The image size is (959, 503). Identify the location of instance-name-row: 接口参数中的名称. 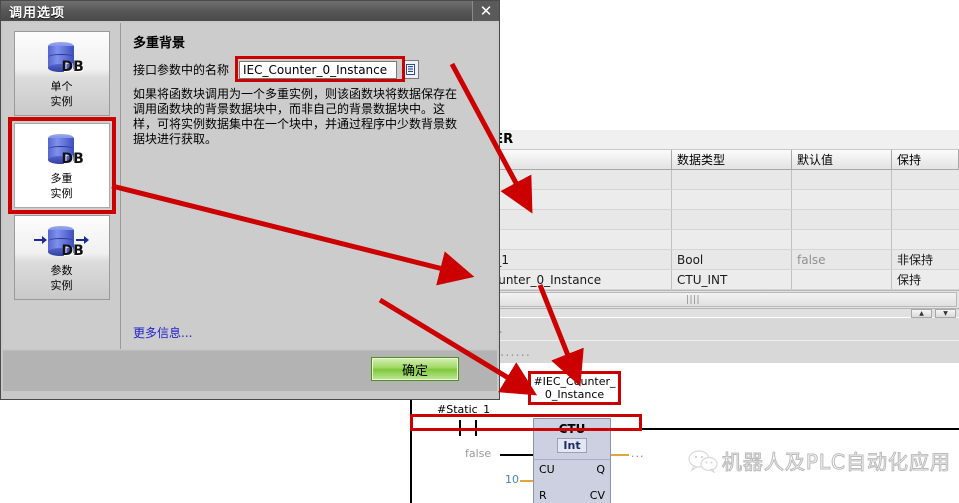
(310, 69).